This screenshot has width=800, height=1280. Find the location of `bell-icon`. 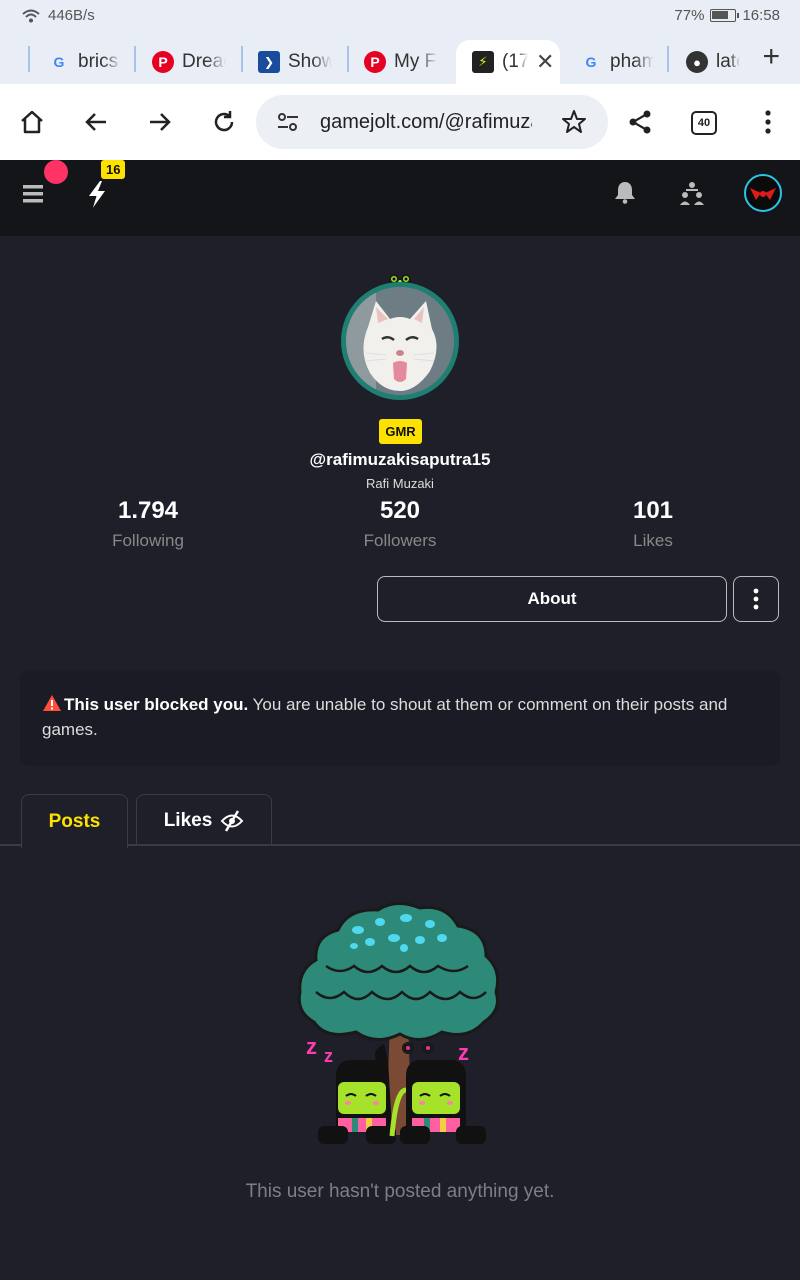

bell-icon is located at coordinates (625, 192).